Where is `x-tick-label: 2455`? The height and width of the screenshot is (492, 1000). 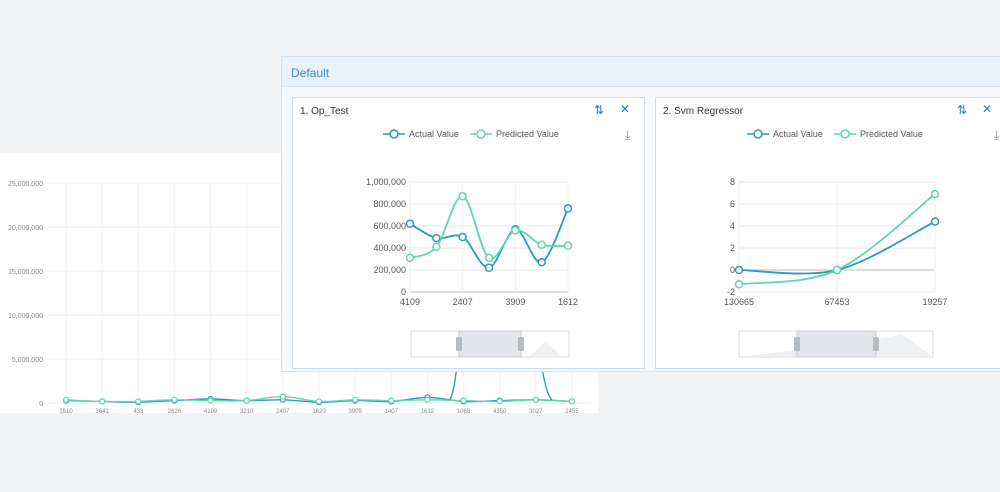
x-tick-label: 2455 is located at coordinates (572, 411).